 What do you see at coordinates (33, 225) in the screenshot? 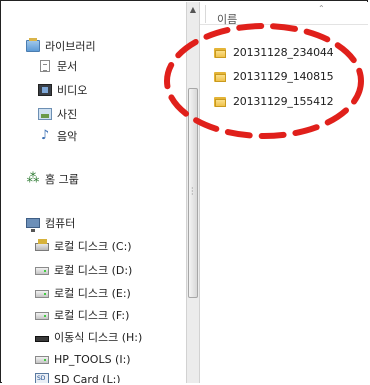
I see `computer-icon` at bounding box center [33, 225].